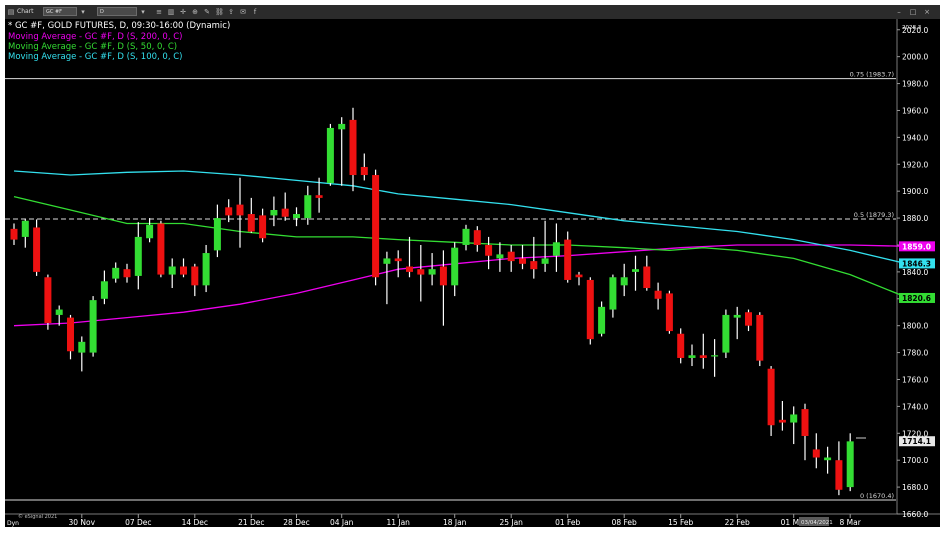  I want to click on x-tick-label: 14 Dec, so click(195, 522).